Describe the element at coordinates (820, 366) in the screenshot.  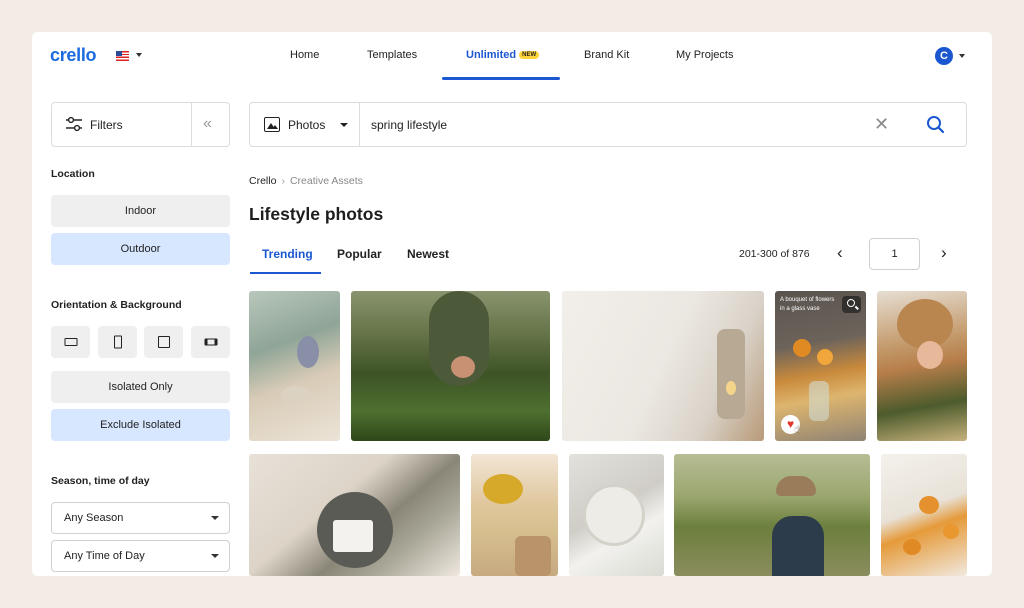
I see `photo-tile-hovered: A bouquet of flowers in a glass vase ☝` at that location.